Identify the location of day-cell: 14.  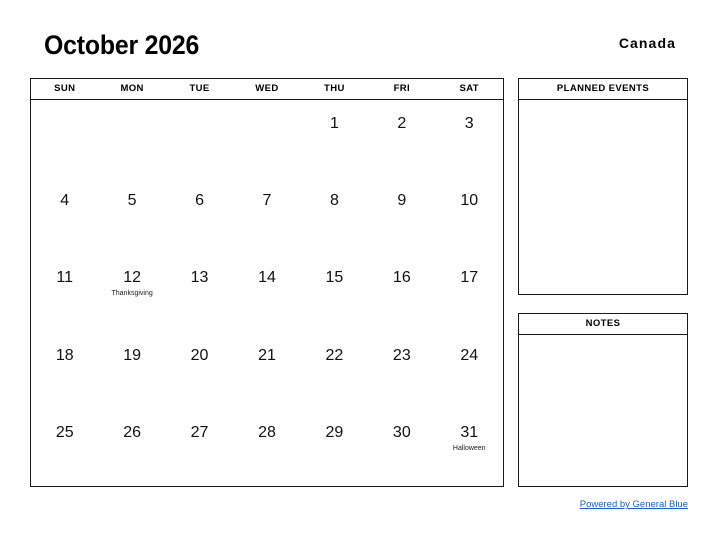
(266, 292).